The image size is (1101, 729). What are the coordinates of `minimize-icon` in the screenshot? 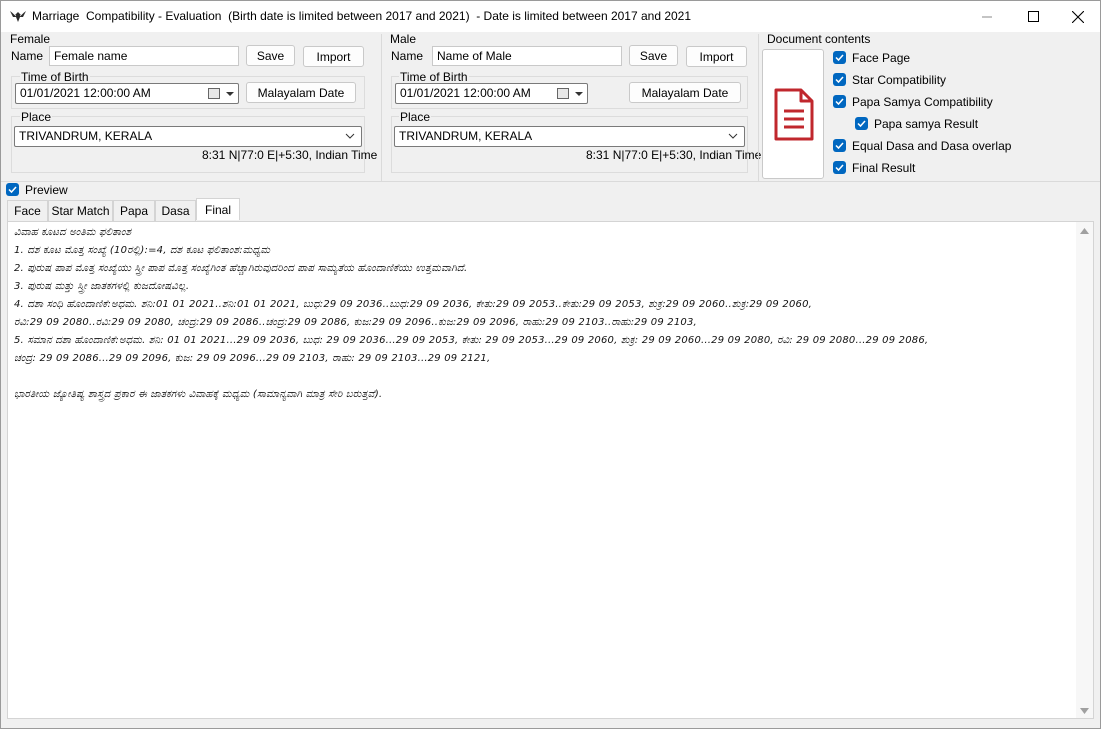 It's located at (987, 16).